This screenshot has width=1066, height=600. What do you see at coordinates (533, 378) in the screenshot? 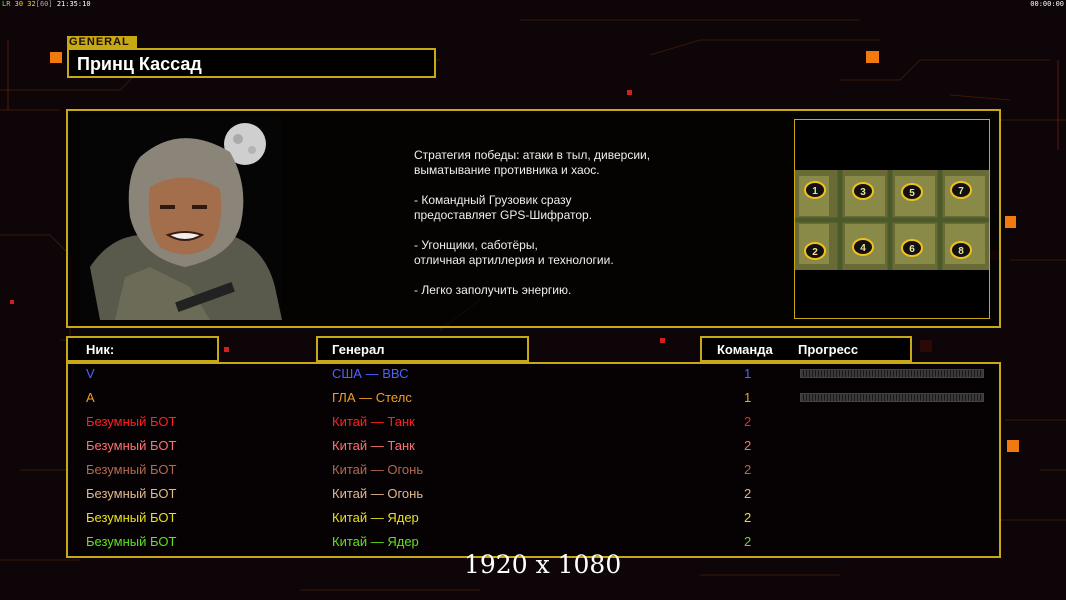
I see `player-row: V США — ВВС 1` at bounding box center [533, 378].